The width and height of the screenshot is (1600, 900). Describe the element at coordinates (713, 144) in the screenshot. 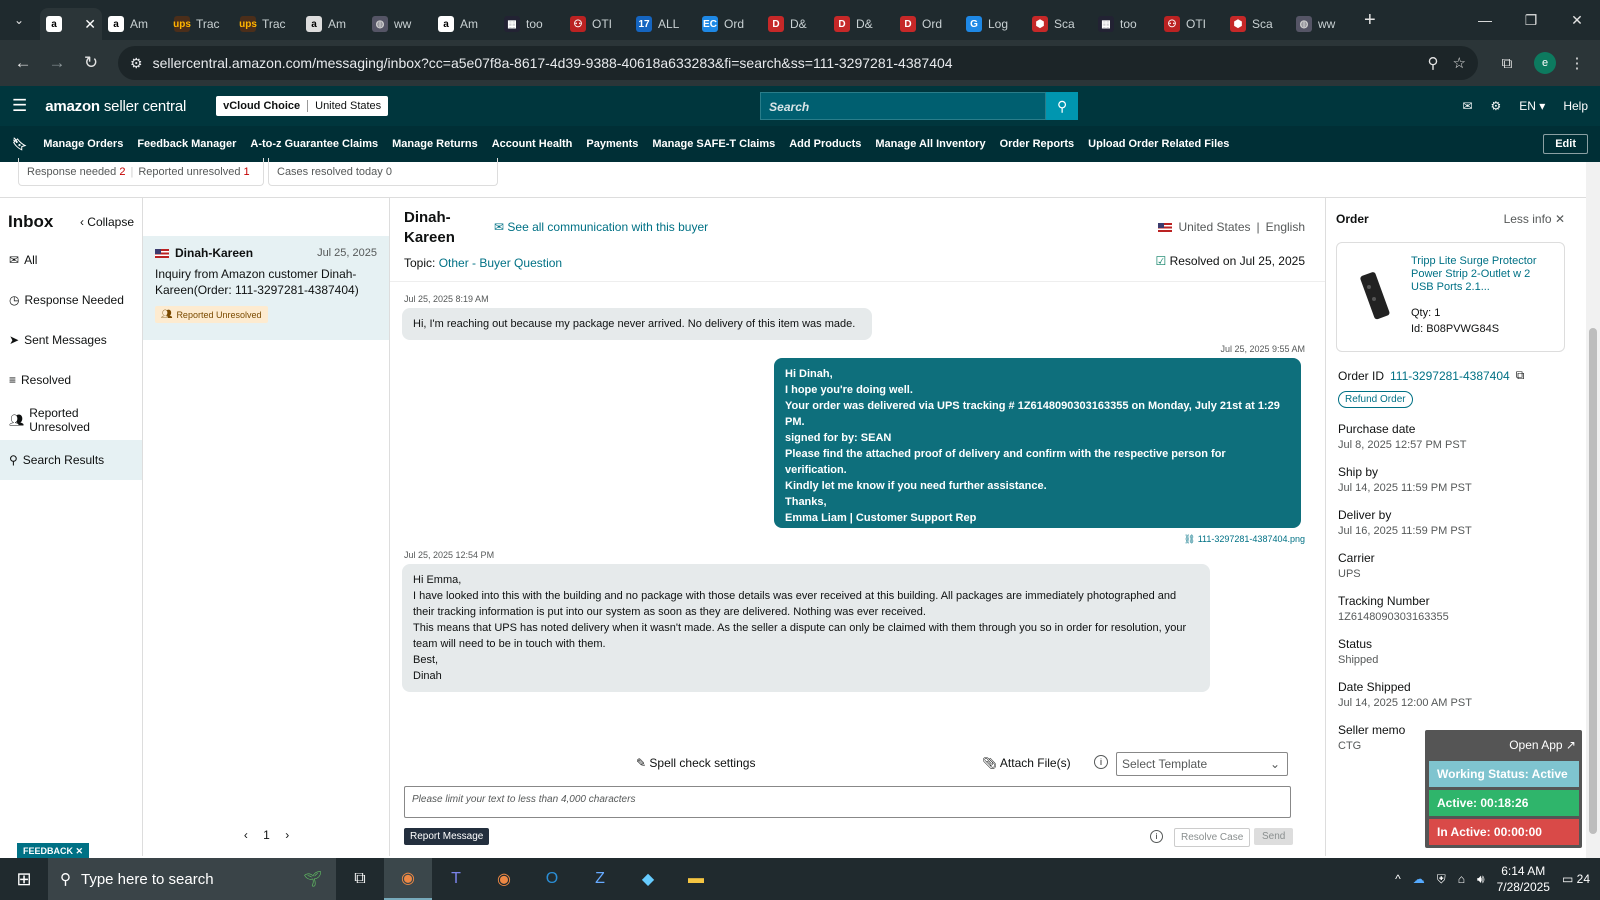

I see `nav-link: Manage SAFE-T Claims` at that location.